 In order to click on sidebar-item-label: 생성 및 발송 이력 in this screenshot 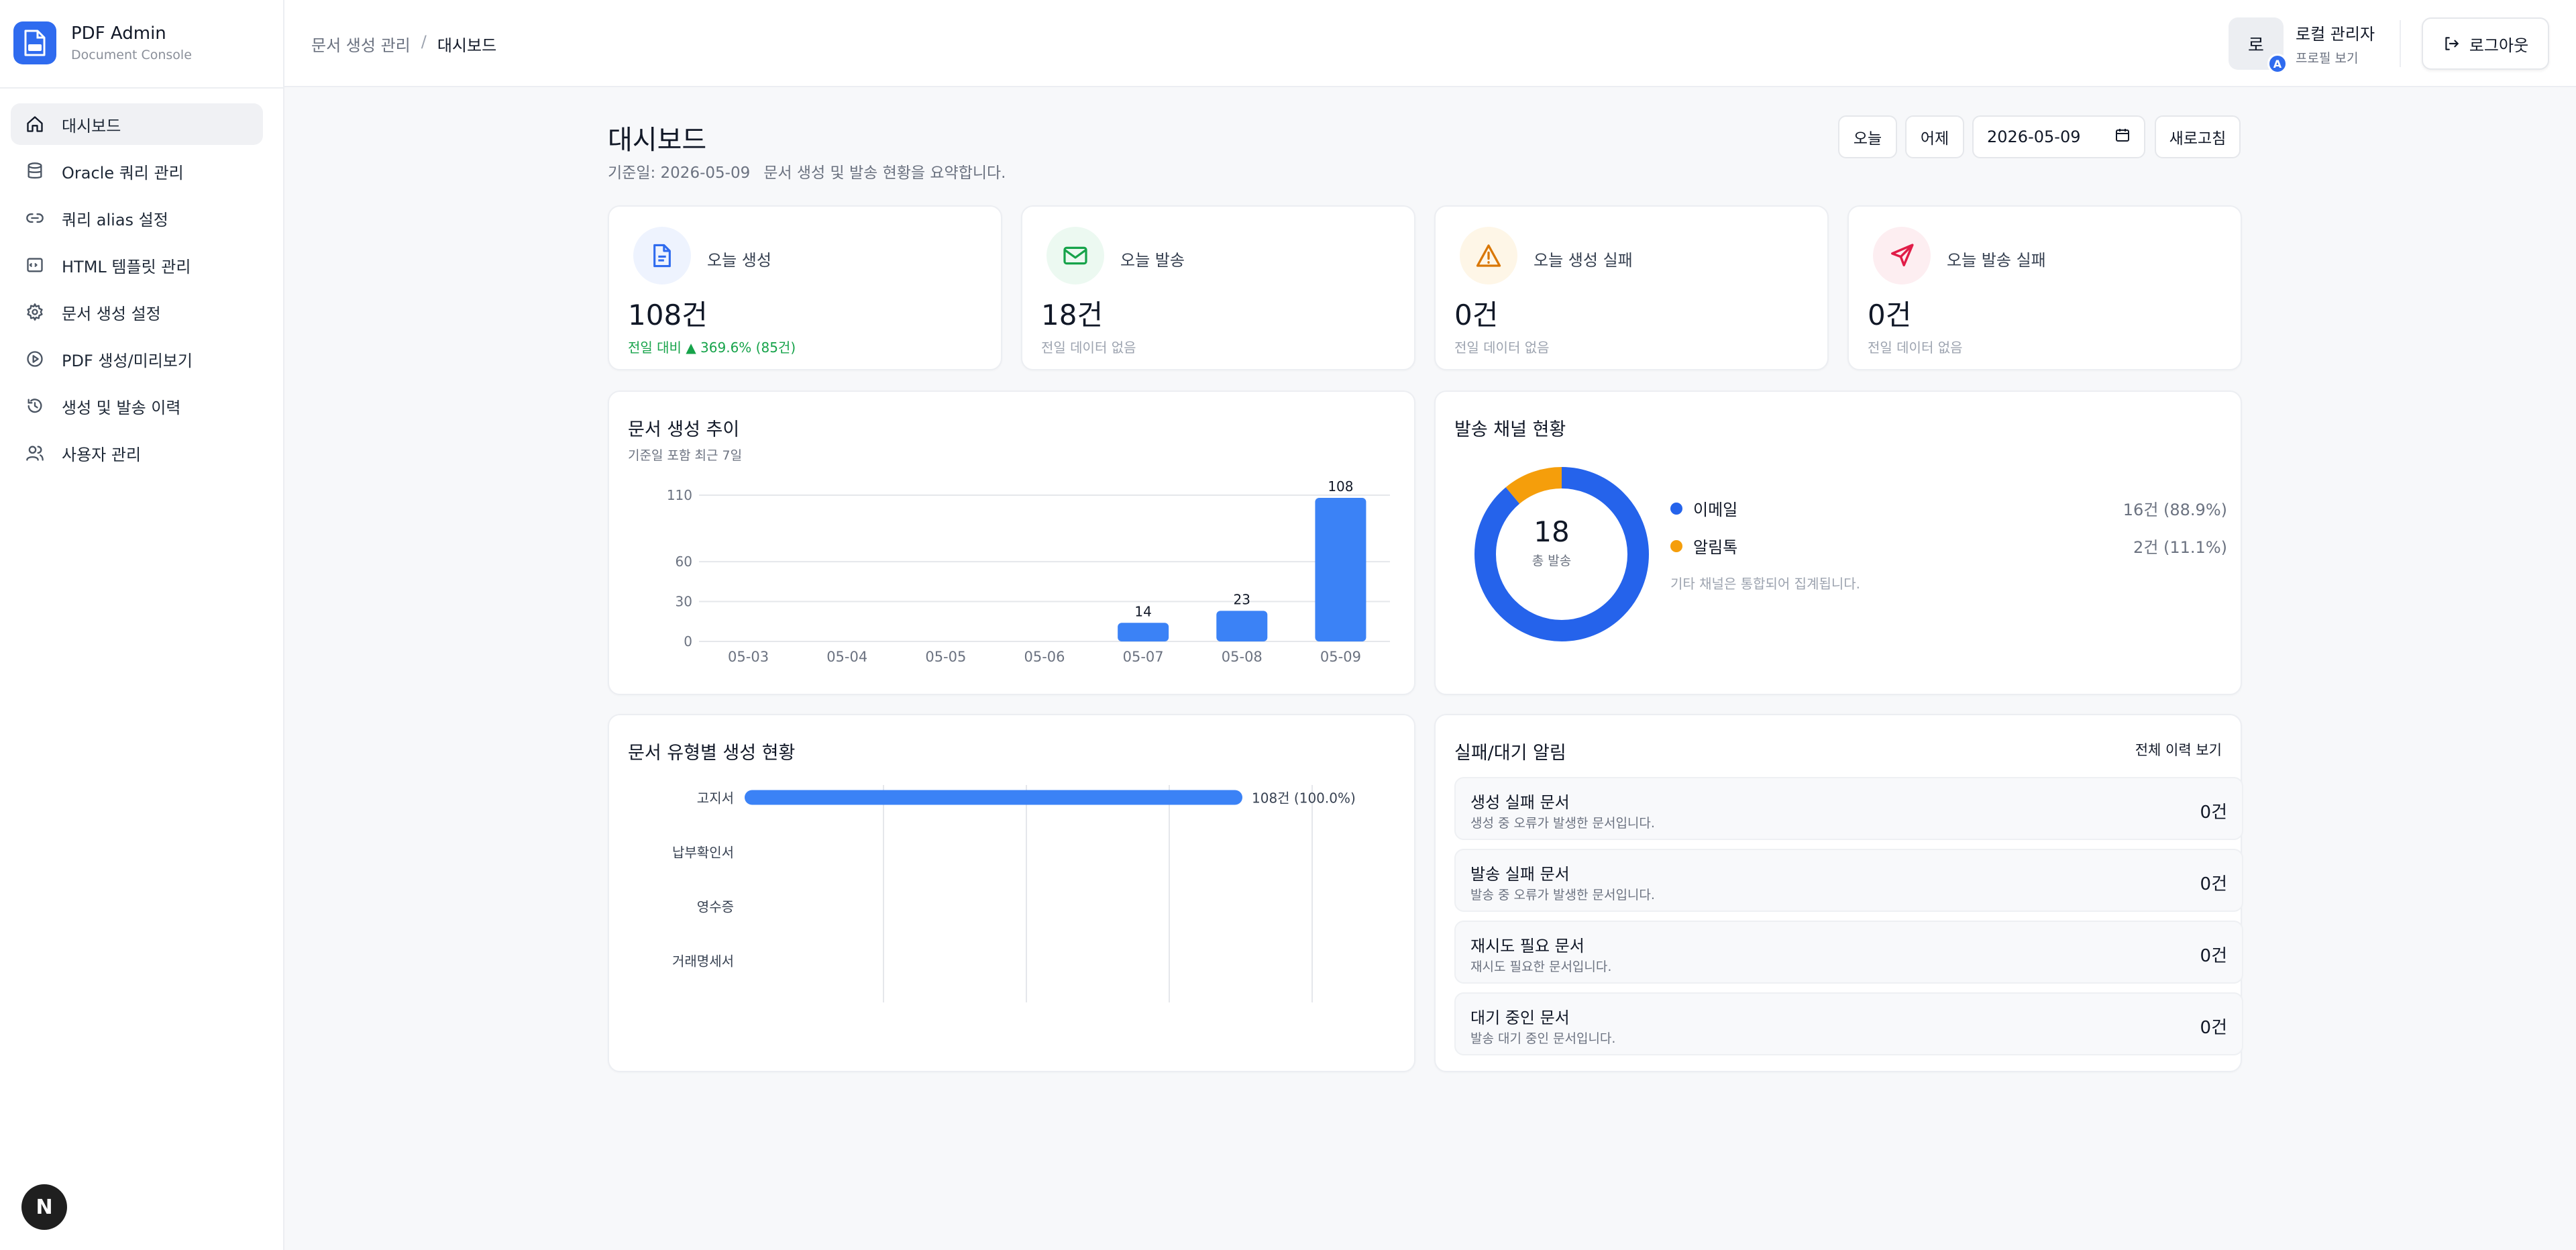, I will do `click(121, 407)`.